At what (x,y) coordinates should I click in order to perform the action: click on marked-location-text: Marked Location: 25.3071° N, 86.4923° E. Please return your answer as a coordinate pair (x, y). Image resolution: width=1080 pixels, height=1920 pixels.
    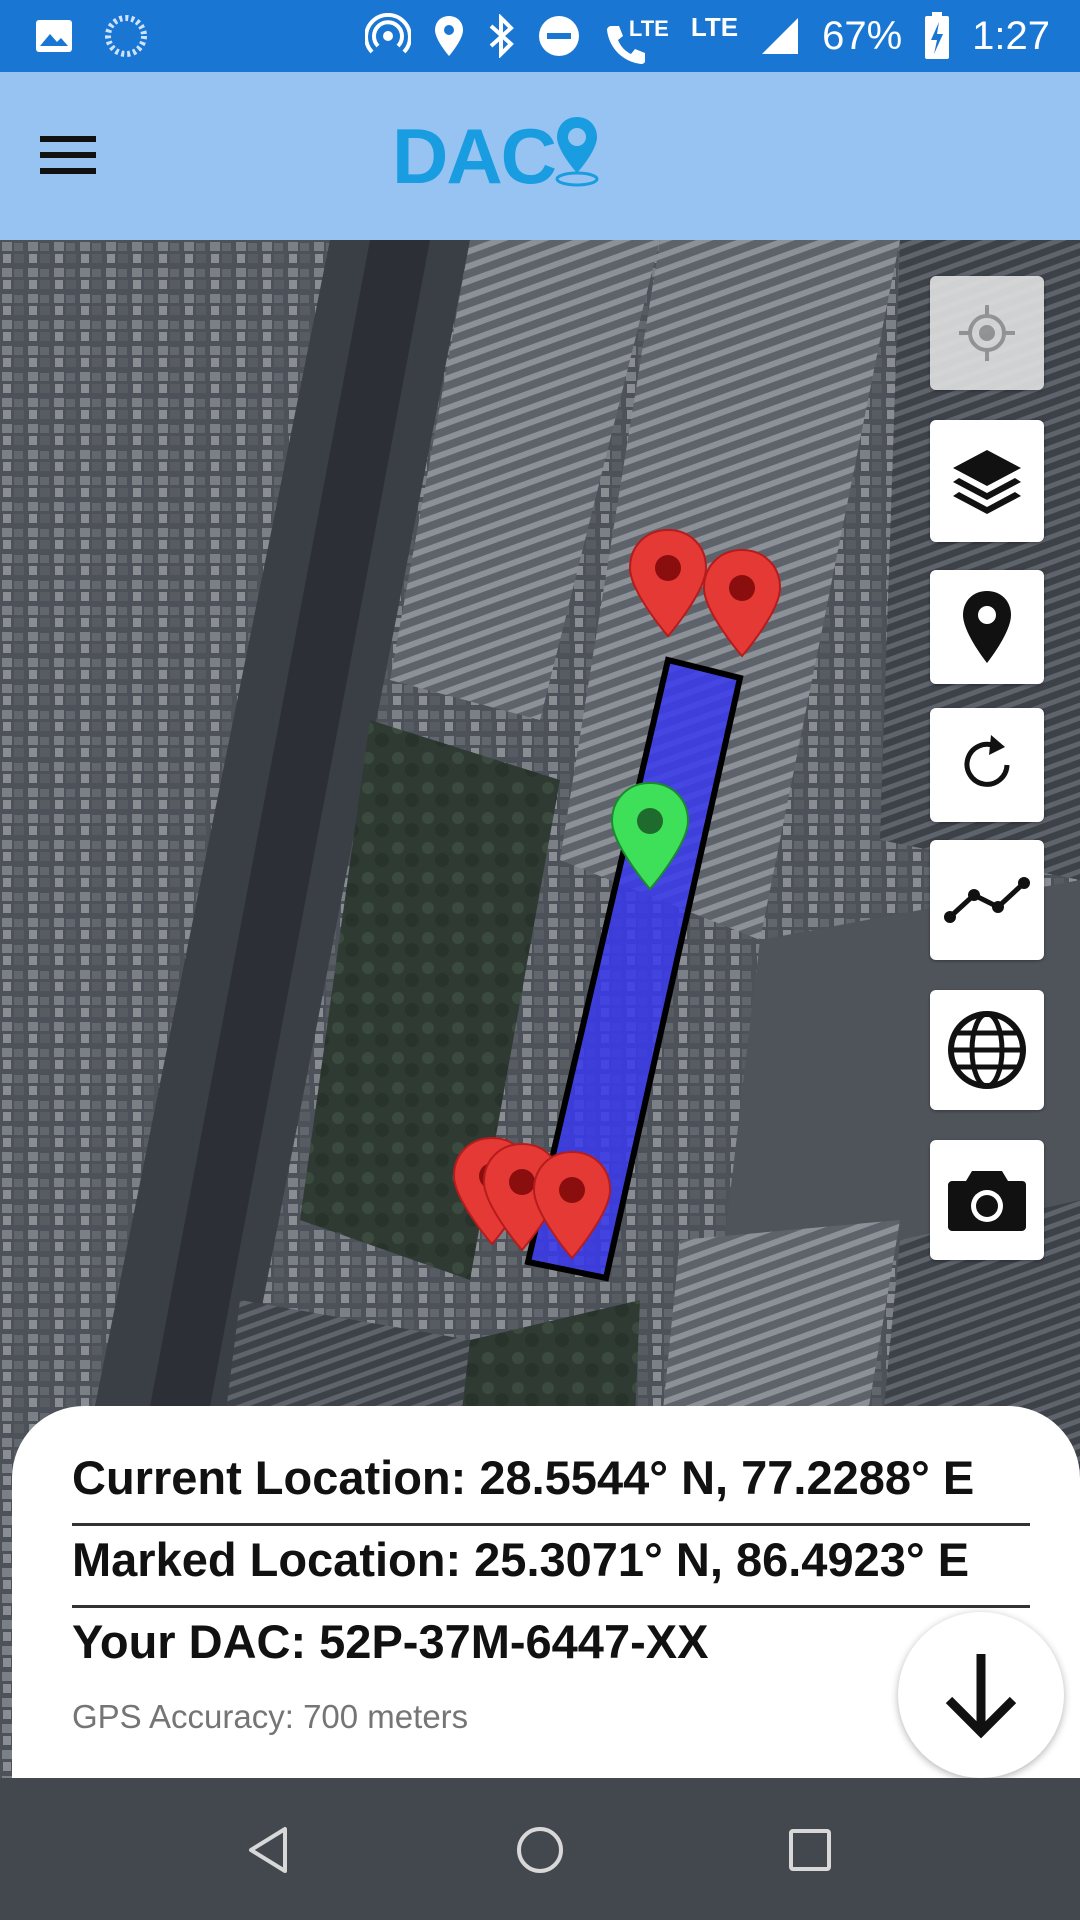
    Looking at the image, I should click on (551, 1570).